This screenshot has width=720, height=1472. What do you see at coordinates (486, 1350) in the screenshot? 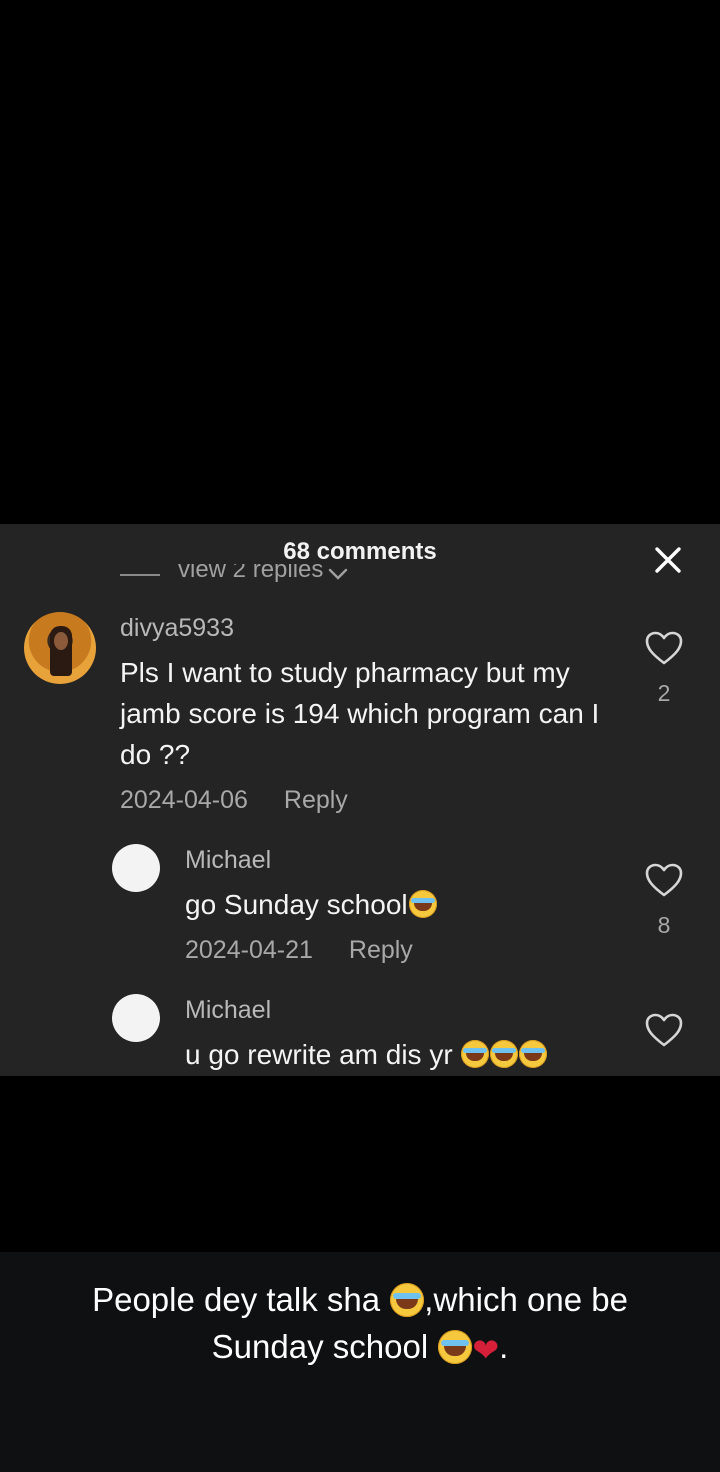
I see `broken-heart-emoji: ❤` at bounding box center [486, 1350].